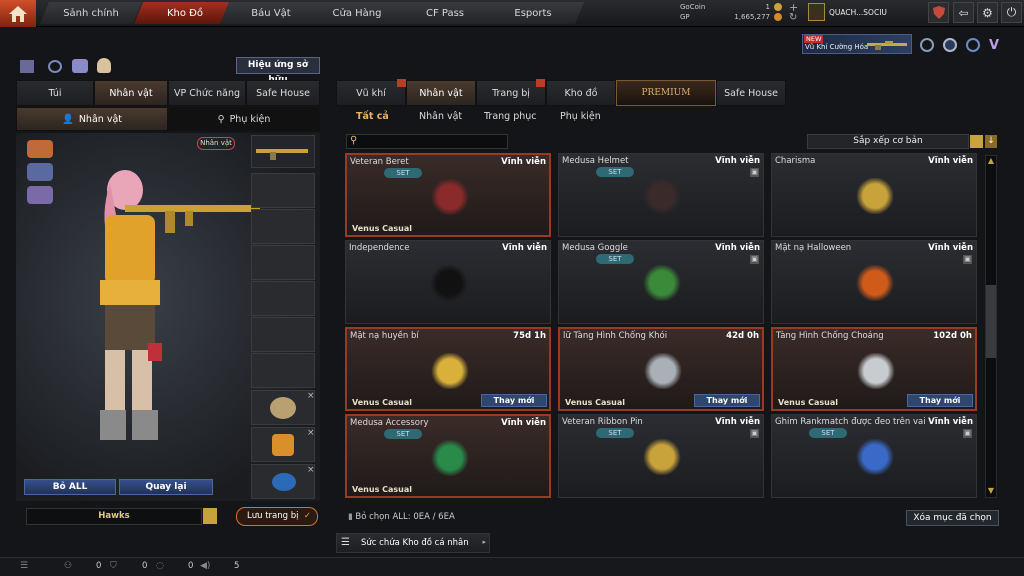  I want to click on remove-all-button: Bỏ ALL, so click(70, 487).